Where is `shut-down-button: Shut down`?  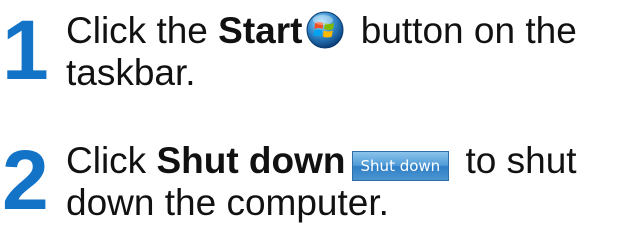 shut-down-button: Shut down is located at coordinates (400, 166).